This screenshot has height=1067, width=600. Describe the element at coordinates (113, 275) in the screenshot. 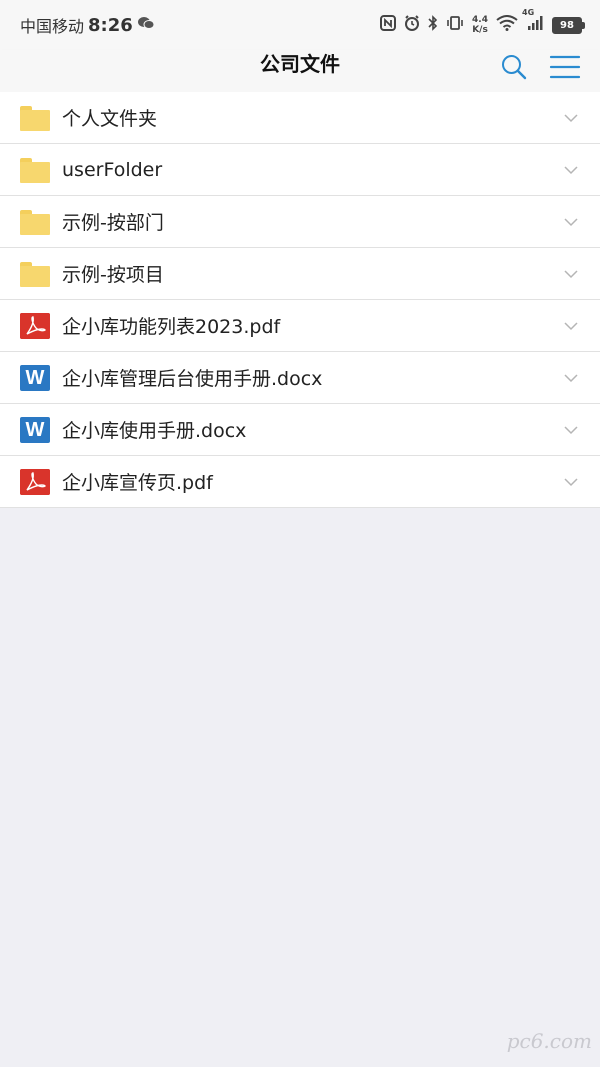

I see `file-name: 示例-按项目` at that location.